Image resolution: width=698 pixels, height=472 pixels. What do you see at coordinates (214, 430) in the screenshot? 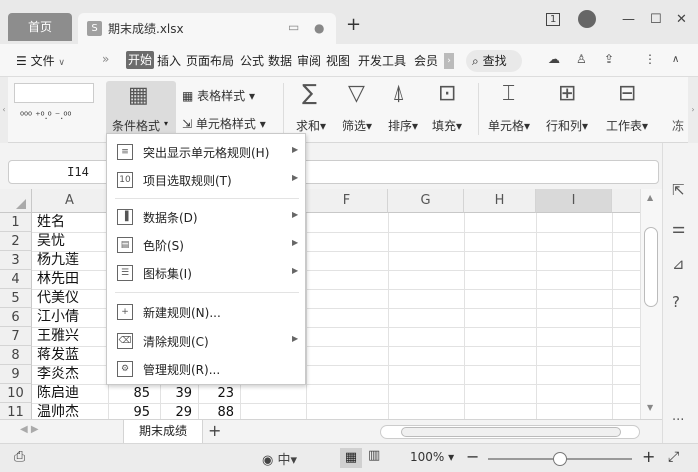
I see `add-sheet-button: +` at bounding box center [214, 430].